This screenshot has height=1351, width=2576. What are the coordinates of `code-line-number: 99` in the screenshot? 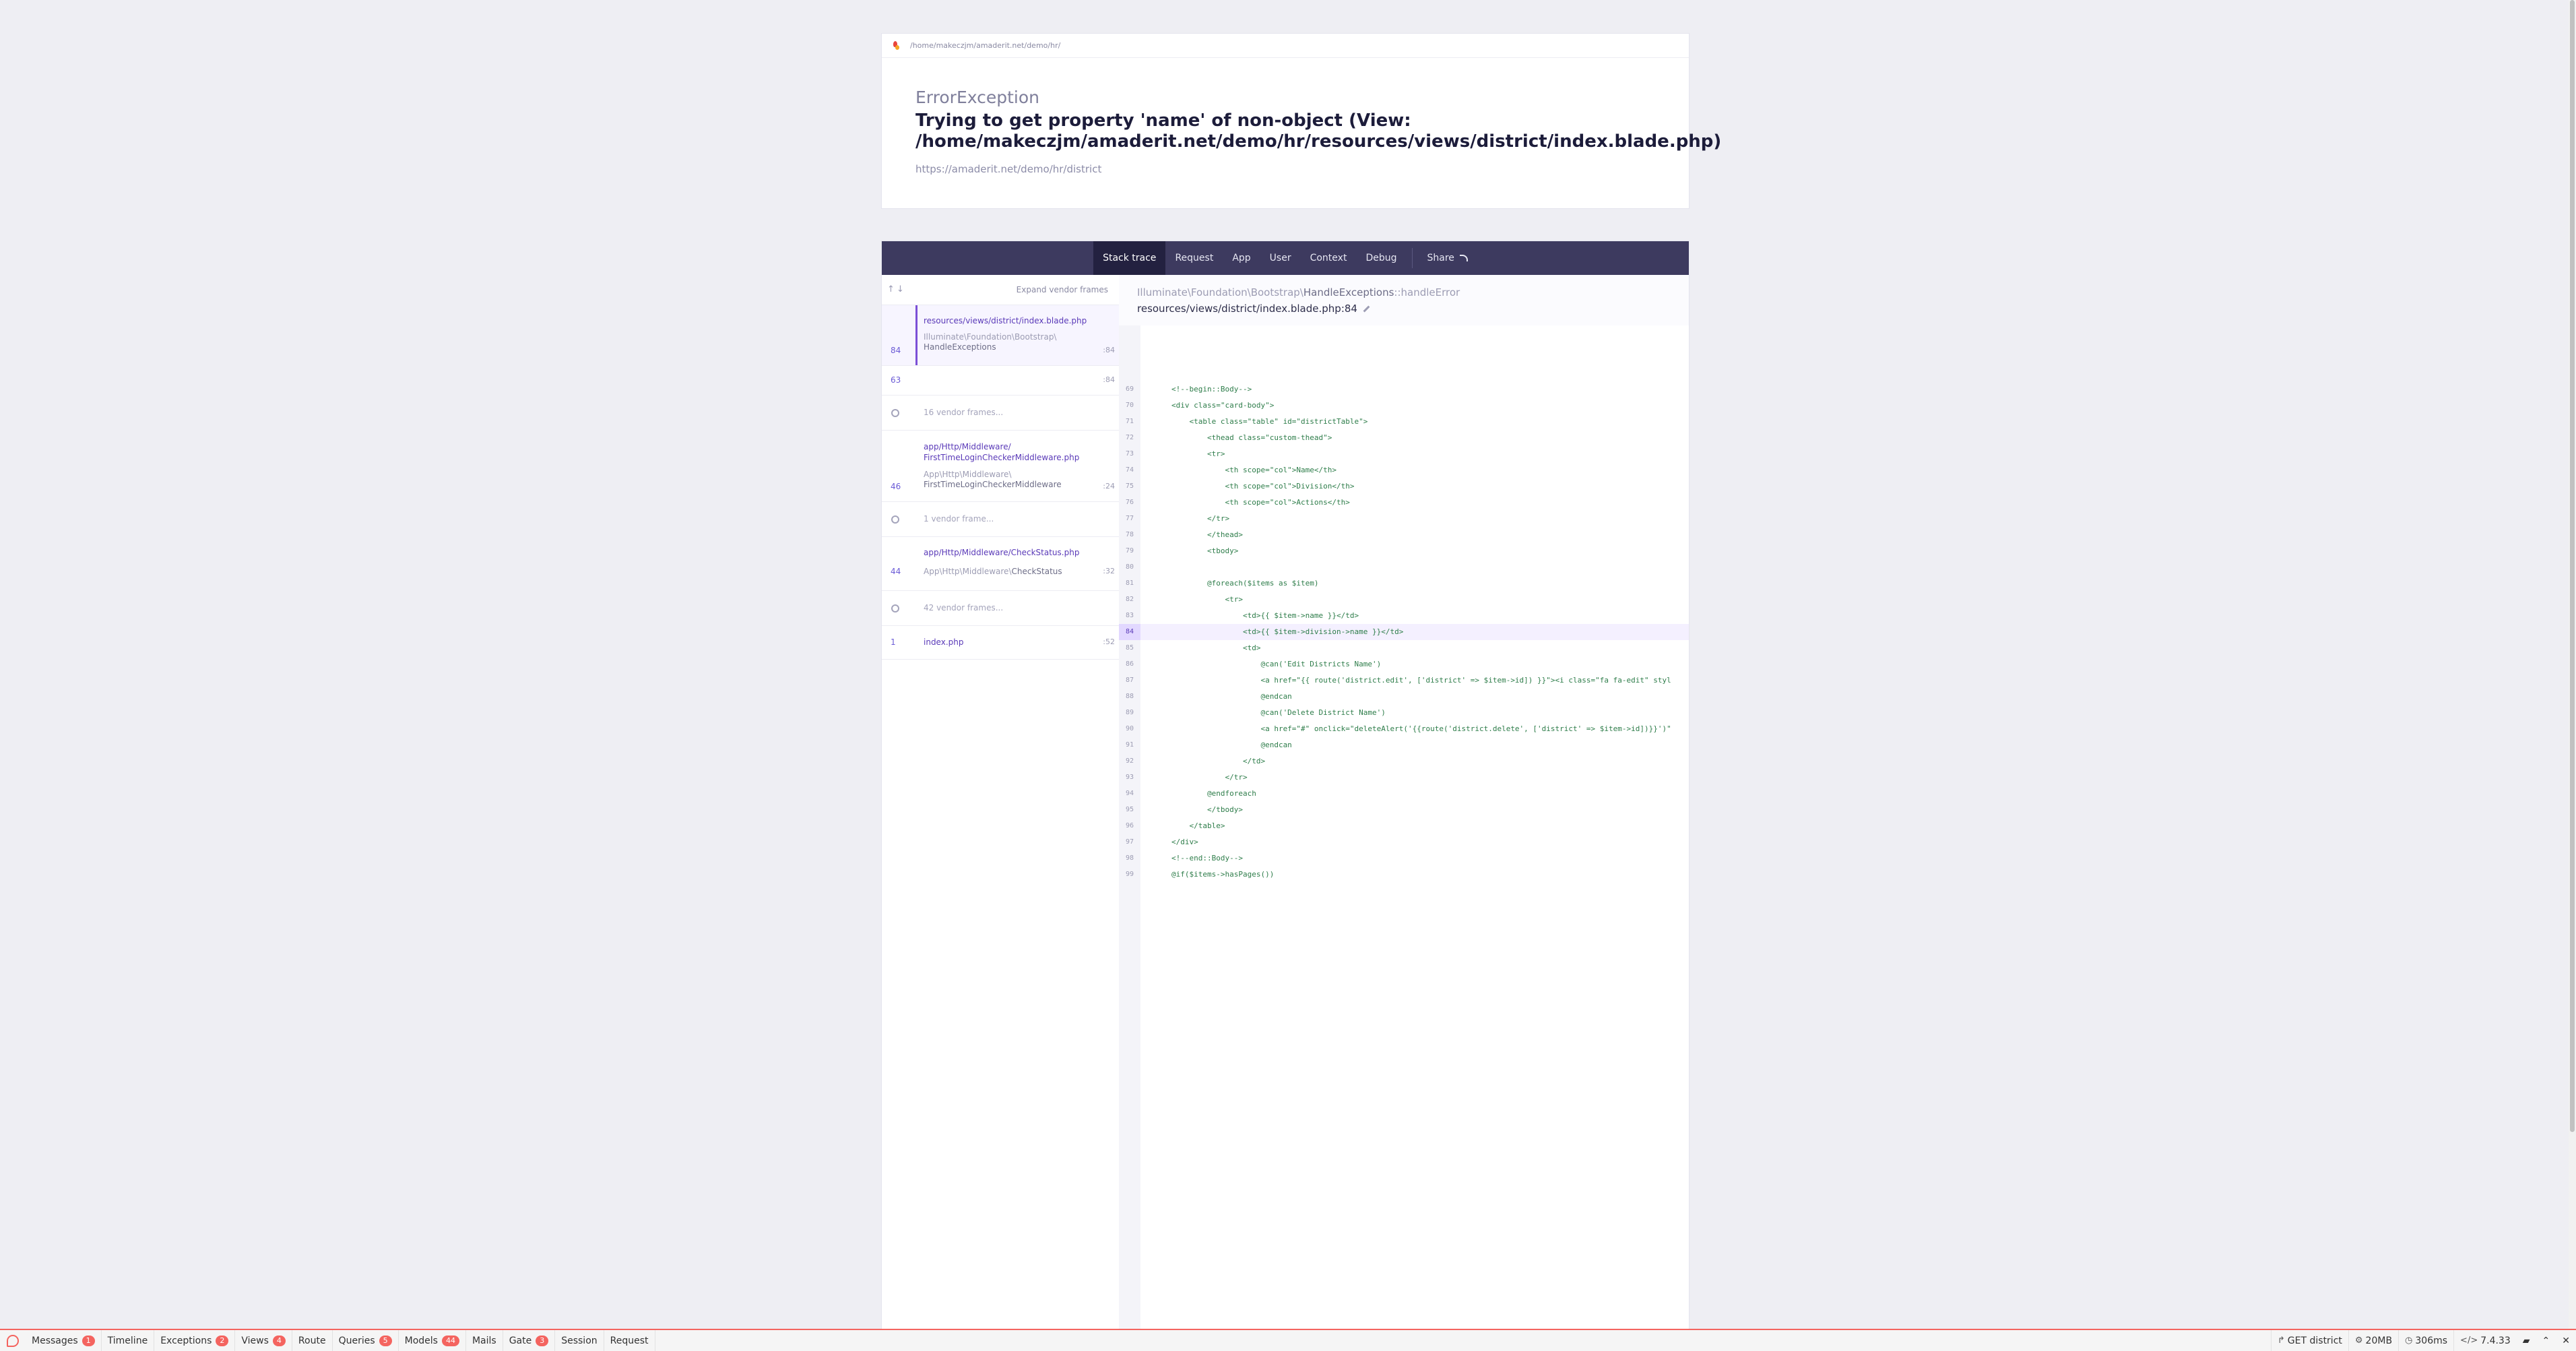 It's located at (1129, 875).